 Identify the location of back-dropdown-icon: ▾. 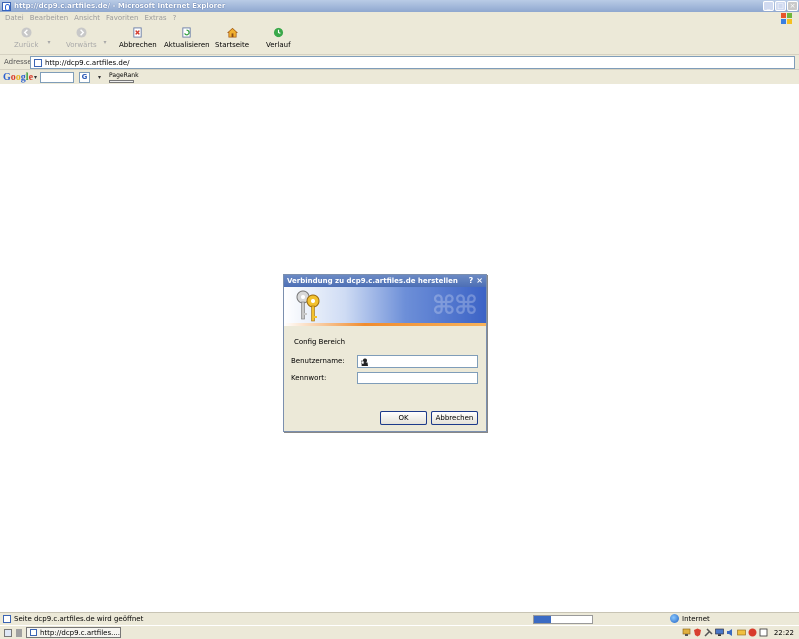
(49, 42).